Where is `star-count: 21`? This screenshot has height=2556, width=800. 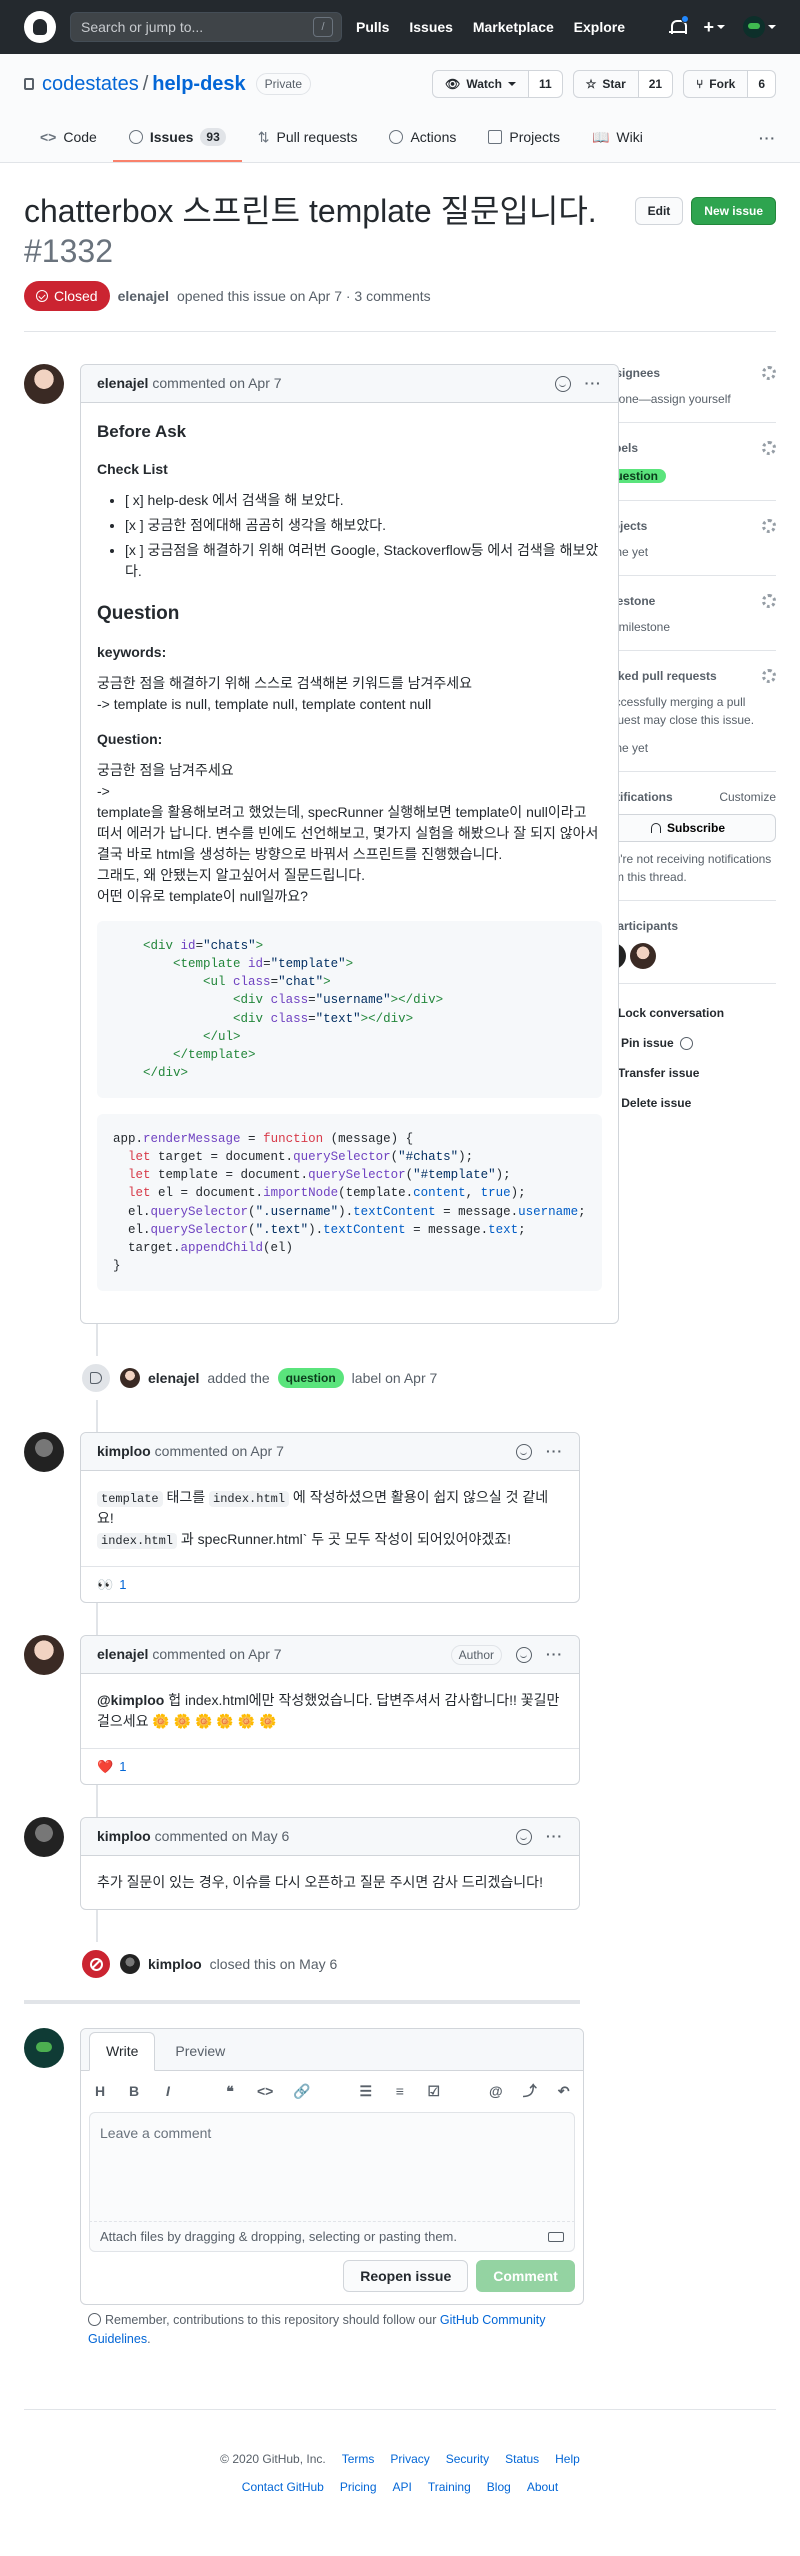
star-count: 21 is located at coordinates (656, 84).